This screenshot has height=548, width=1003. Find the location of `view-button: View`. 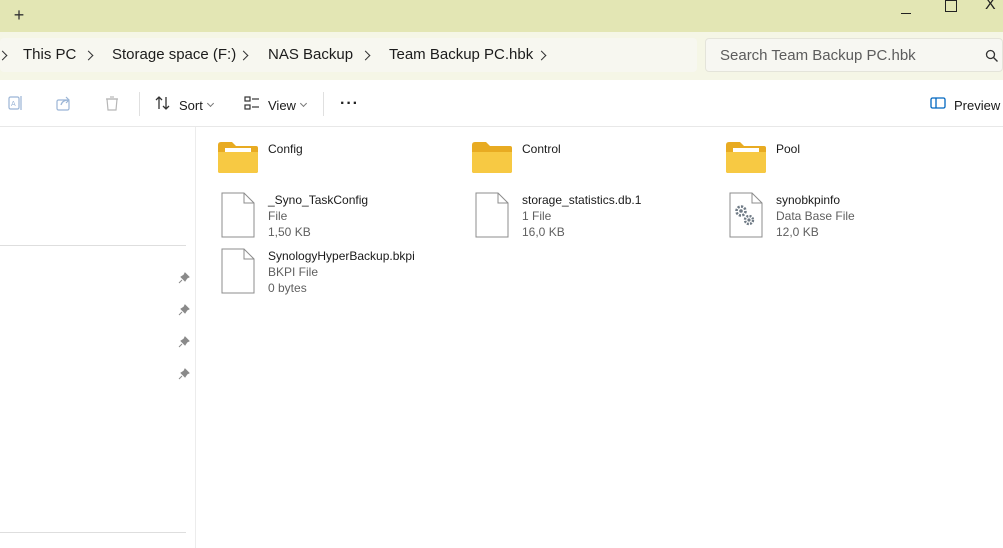

view-button: View is located at coordinates (282, 105).